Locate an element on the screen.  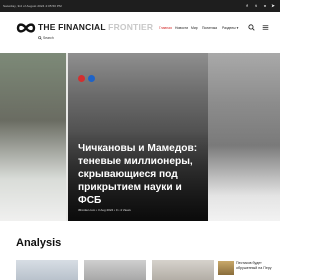
facebook-icon: f is located at coordinates (247, 6).